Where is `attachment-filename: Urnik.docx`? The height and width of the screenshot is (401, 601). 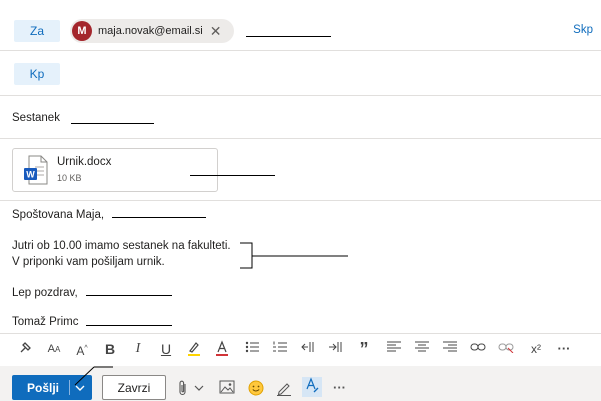 attachment-filename: Urnik.docx is located at coordinates (84, 162).